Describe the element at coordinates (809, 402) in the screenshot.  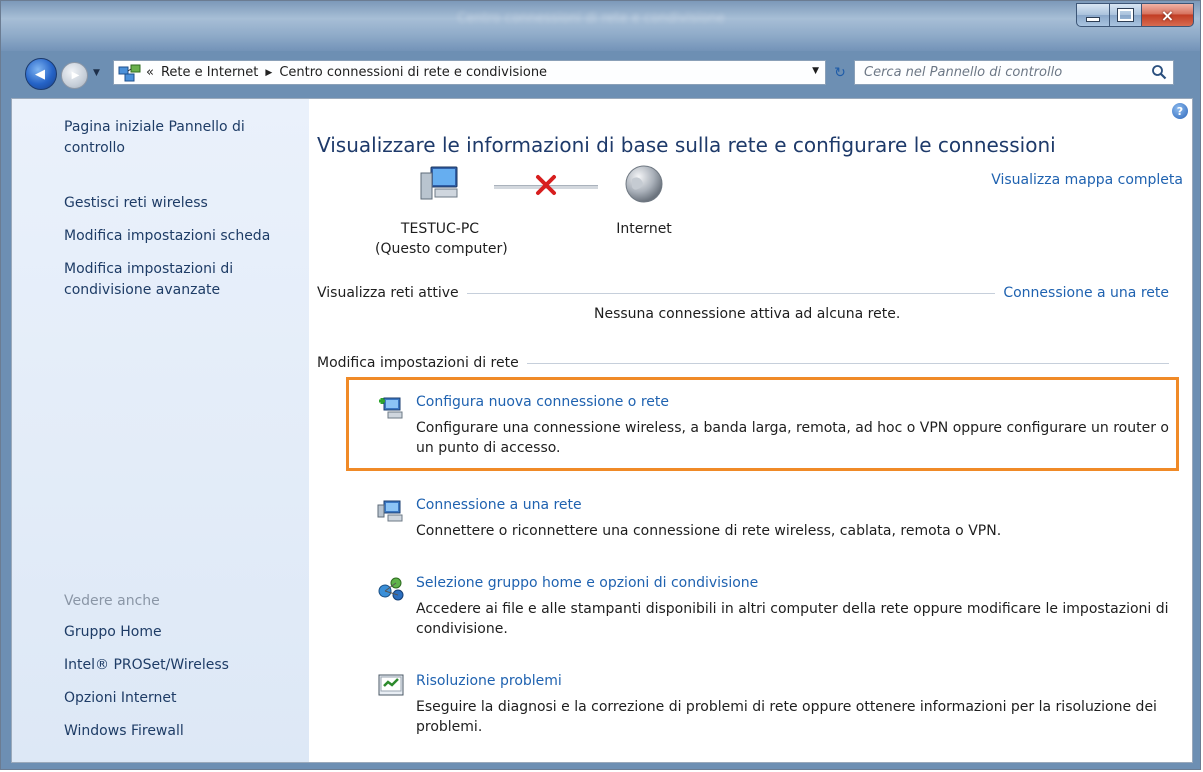
I see `setup-new-connection-link: Configura nuova connessione o rete` at that location.